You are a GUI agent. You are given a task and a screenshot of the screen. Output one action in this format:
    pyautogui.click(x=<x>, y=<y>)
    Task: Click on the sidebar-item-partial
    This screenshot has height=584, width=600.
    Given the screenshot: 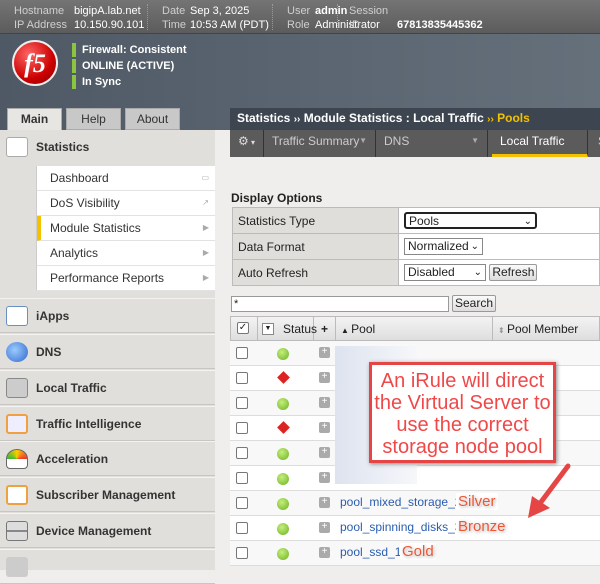 What is the action you would take?
    pyautogui.click(x=107, y=566)
    